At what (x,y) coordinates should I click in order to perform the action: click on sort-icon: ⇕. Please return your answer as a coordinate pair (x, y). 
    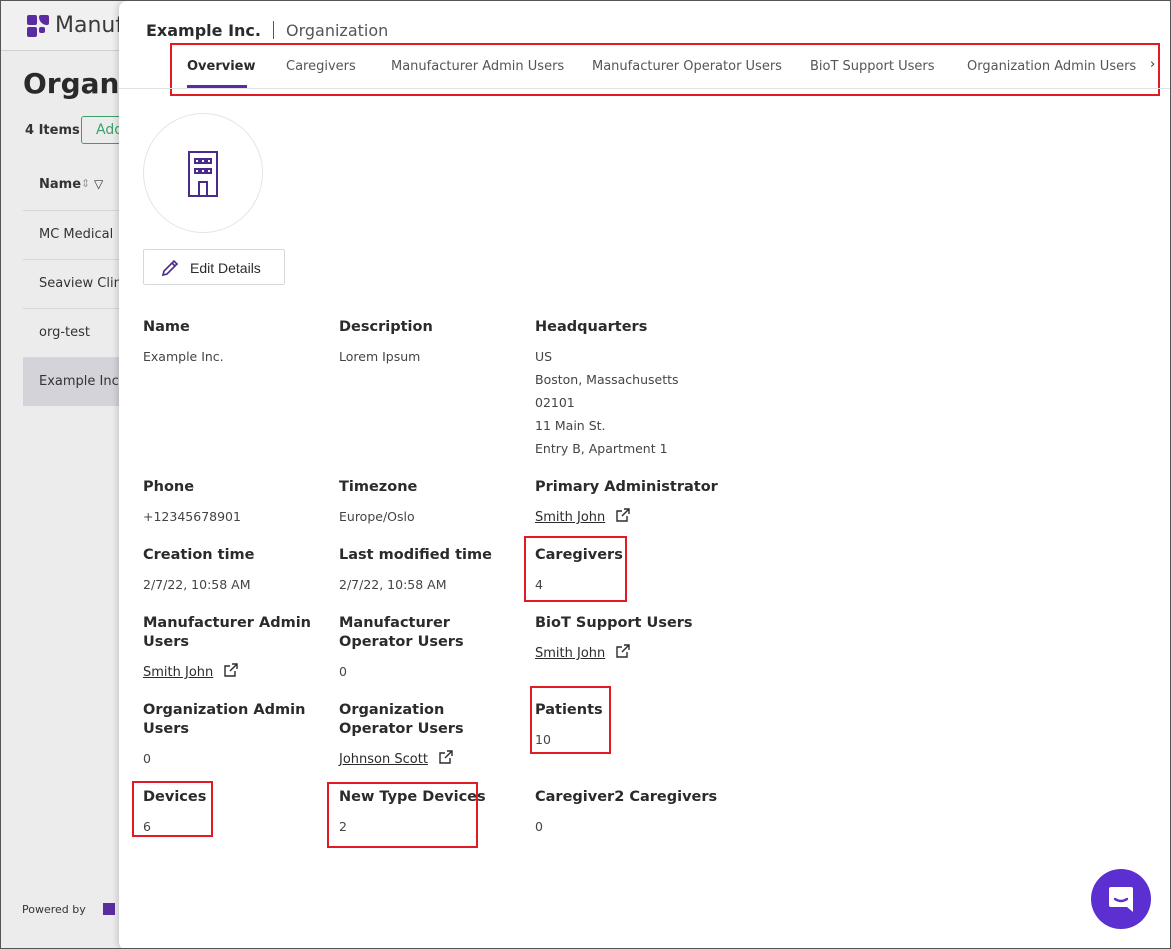
    Looking at the image, I should click on (85, 183).